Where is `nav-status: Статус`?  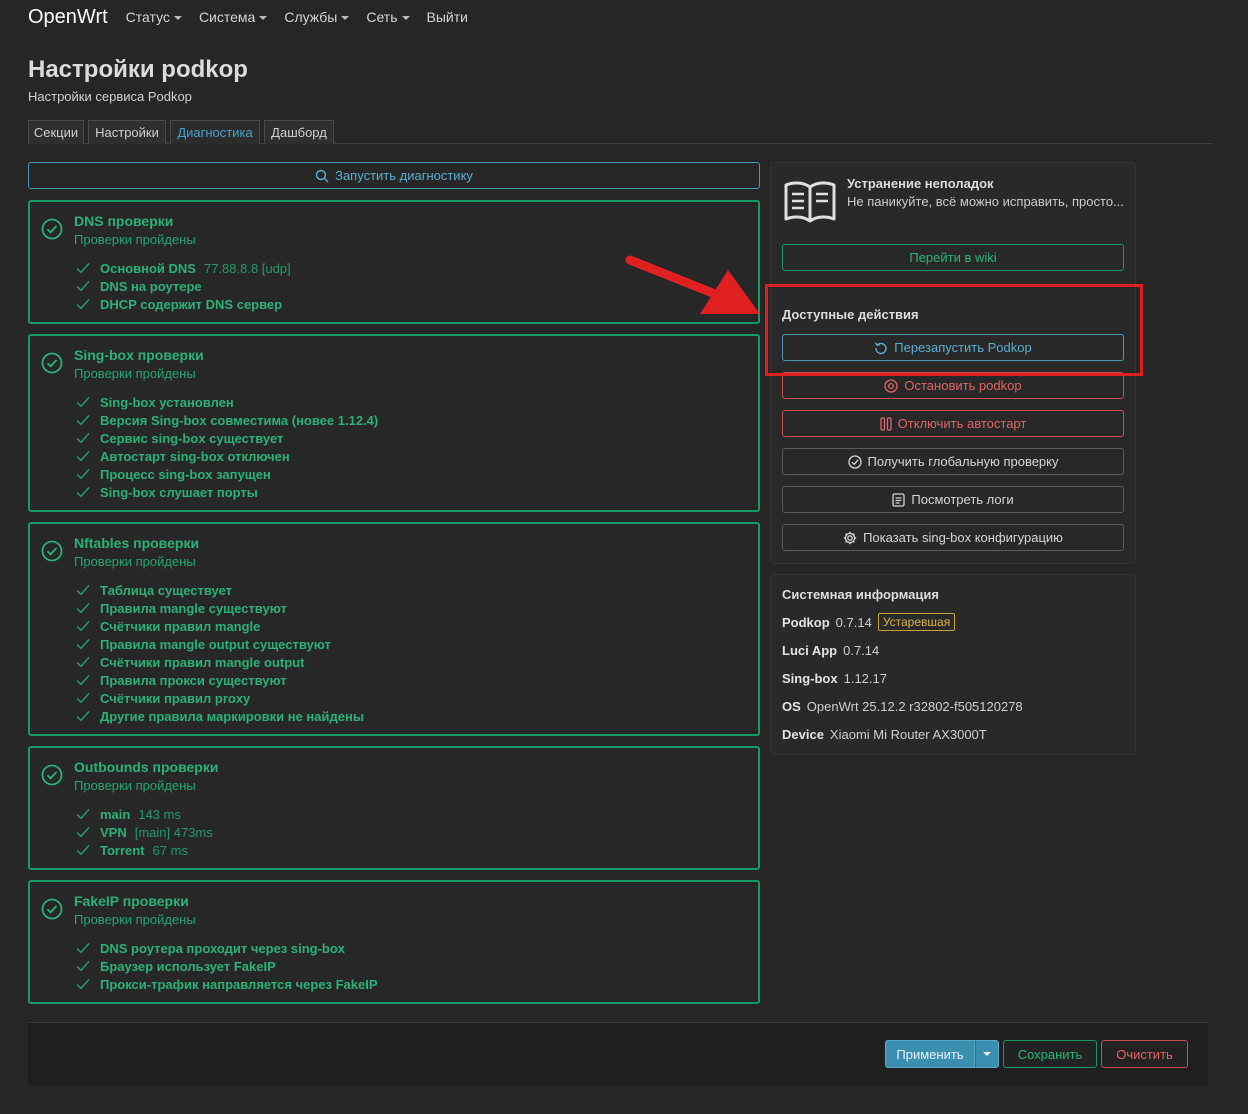 nav-status: Статус is located at coordinates (154, 17).